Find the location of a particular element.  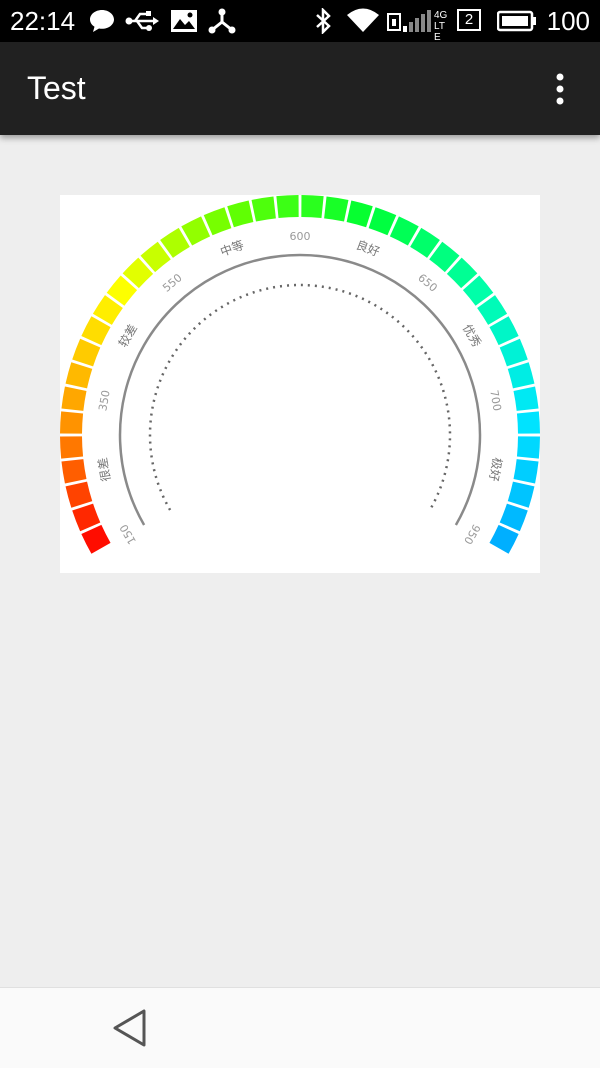

gauge-grade-label: 优秀 is located at coordinates (472, 336).